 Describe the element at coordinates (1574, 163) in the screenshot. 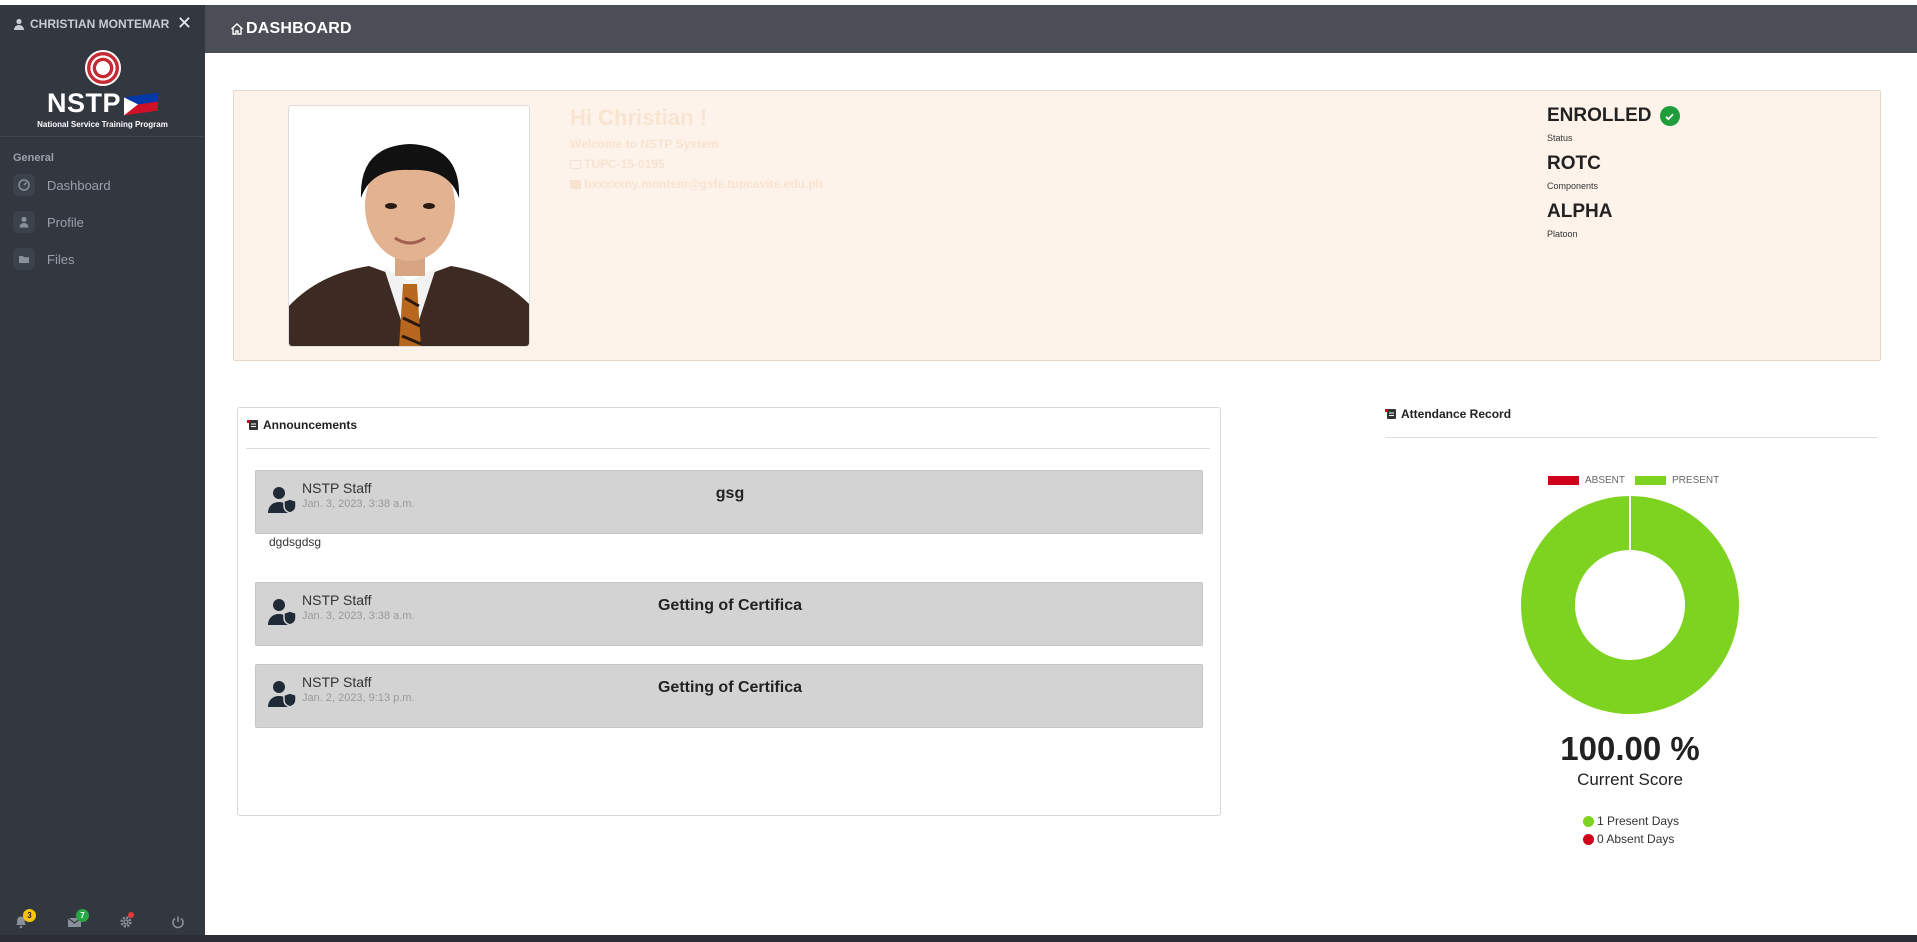

I see `component-value: ROTC` at that location.